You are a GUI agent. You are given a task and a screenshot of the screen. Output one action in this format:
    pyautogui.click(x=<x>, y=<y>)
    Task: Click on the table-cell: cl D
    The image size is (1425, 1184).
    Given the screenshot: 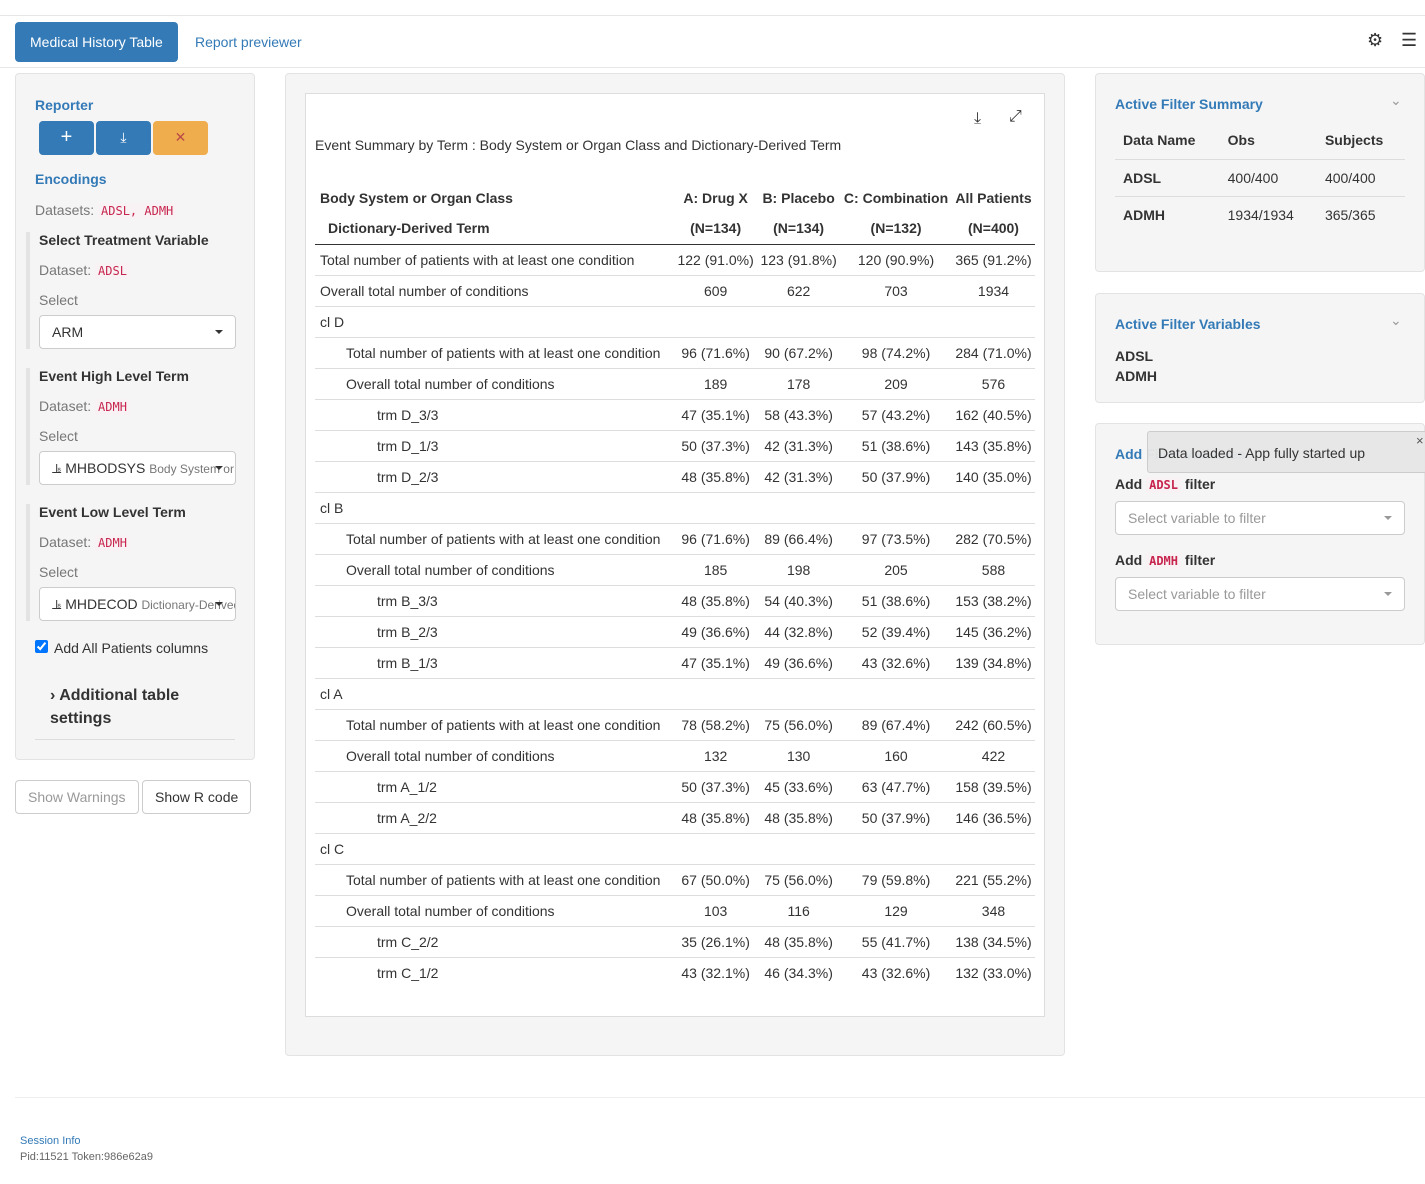 What is the action you would take?
    pyautogui.click(x=495, y=321)
    